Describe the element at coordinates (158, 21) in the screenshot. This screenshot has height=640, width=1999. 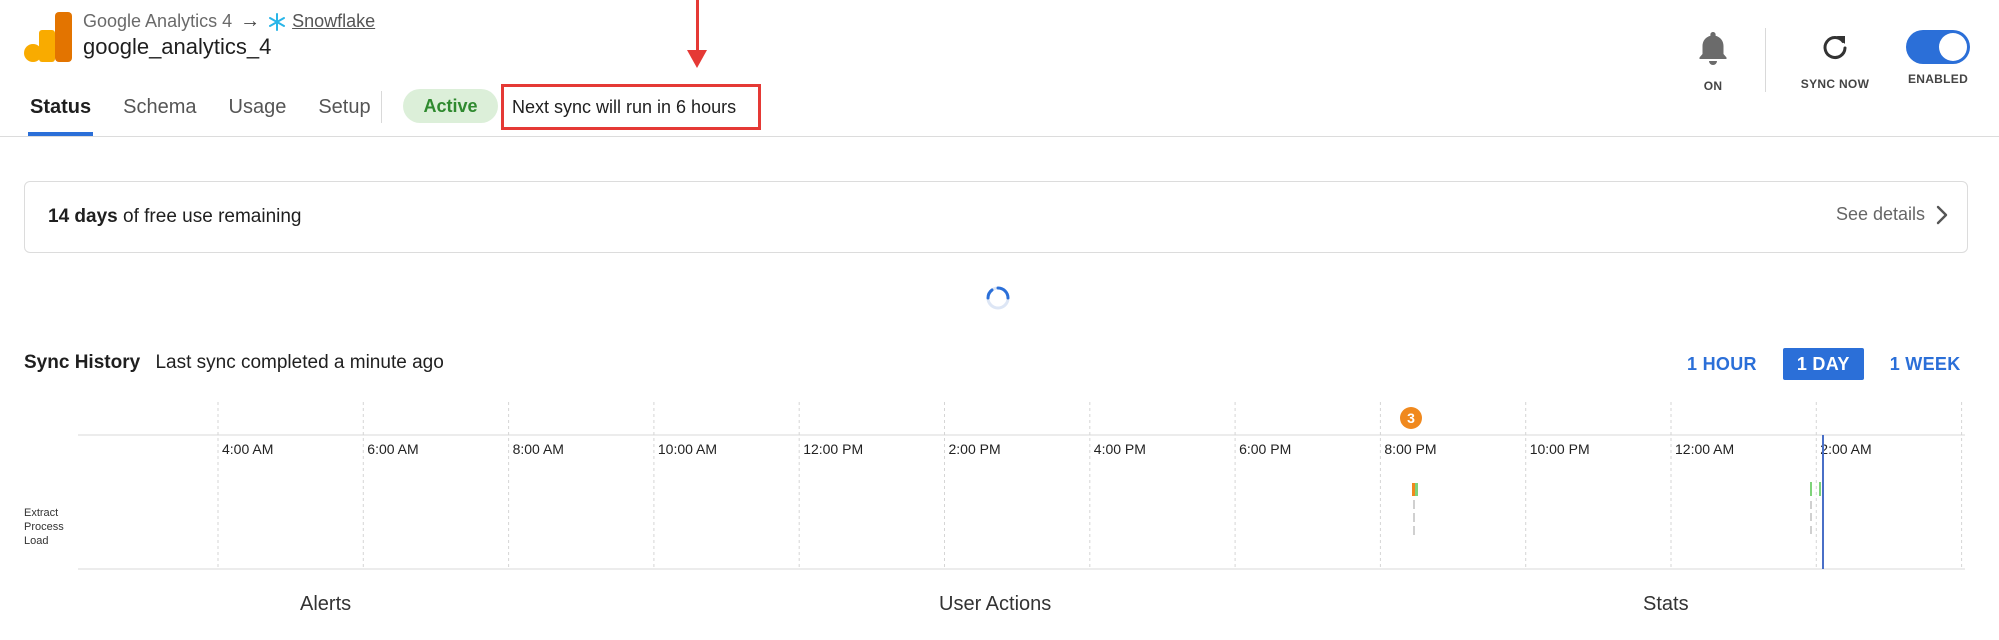
I see `breadcrumb-source: Google Analytics 4` at that location.